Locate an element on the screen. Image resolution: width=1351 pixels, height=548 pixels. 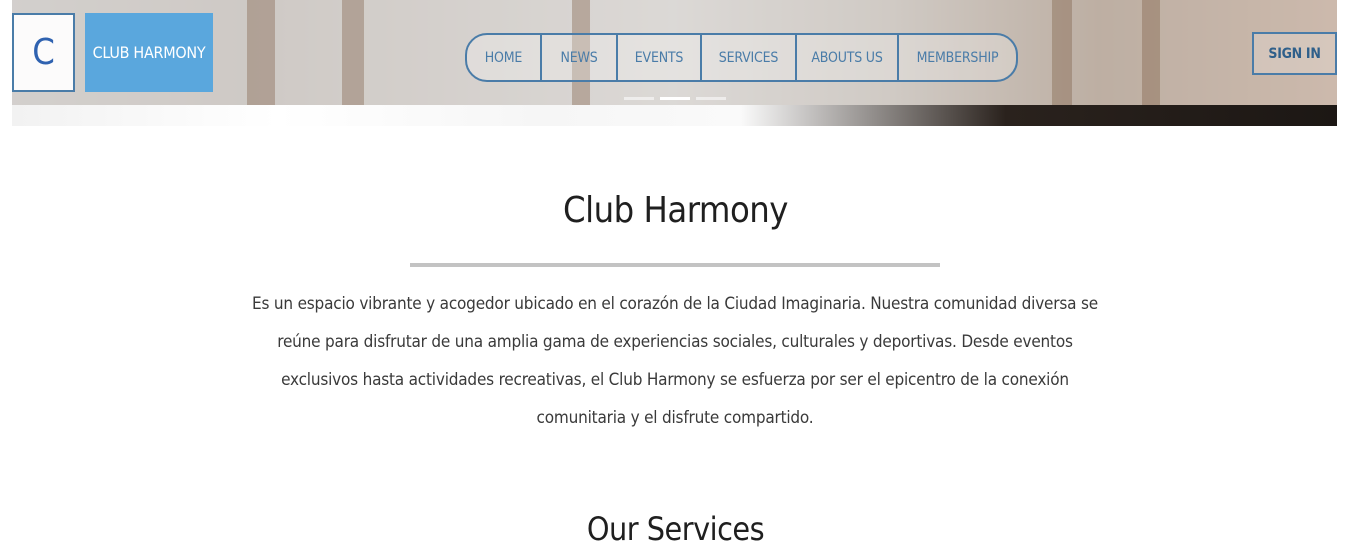
brand-name: CLUB HARMONY is located at coordinates (149, 52).